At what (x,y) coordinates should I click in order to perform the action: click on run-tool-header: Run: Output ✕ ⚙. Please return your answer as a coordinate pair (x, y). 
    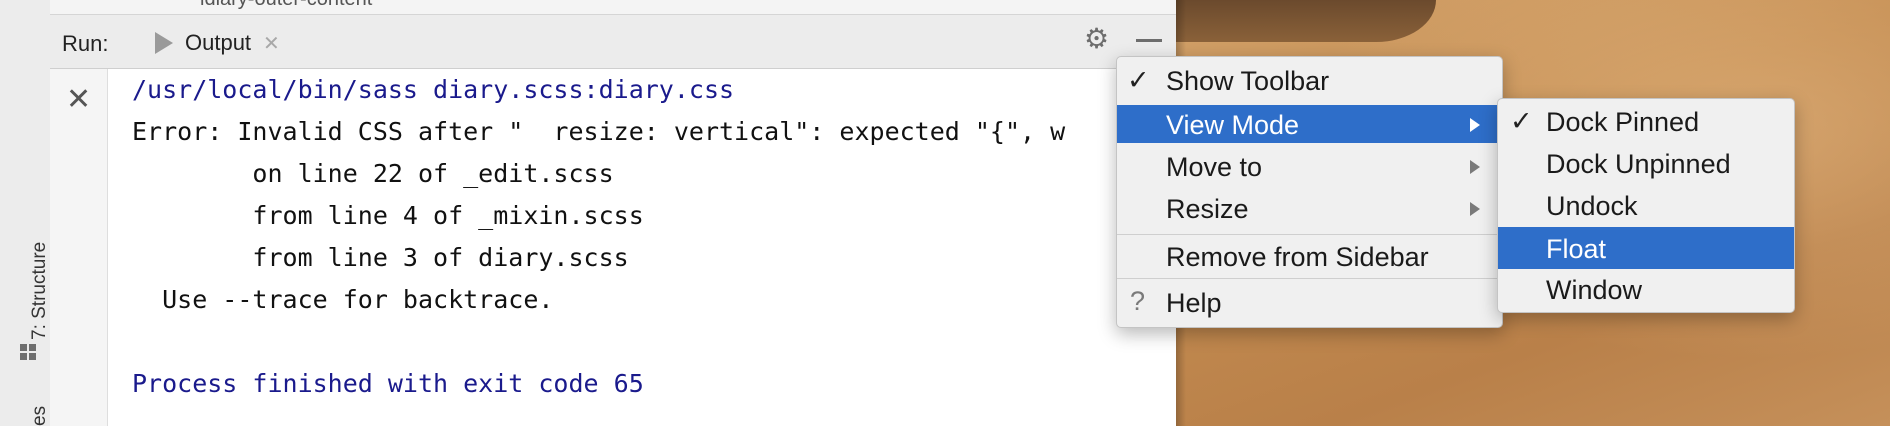
    Looking at the image, I should click on (613, 42).